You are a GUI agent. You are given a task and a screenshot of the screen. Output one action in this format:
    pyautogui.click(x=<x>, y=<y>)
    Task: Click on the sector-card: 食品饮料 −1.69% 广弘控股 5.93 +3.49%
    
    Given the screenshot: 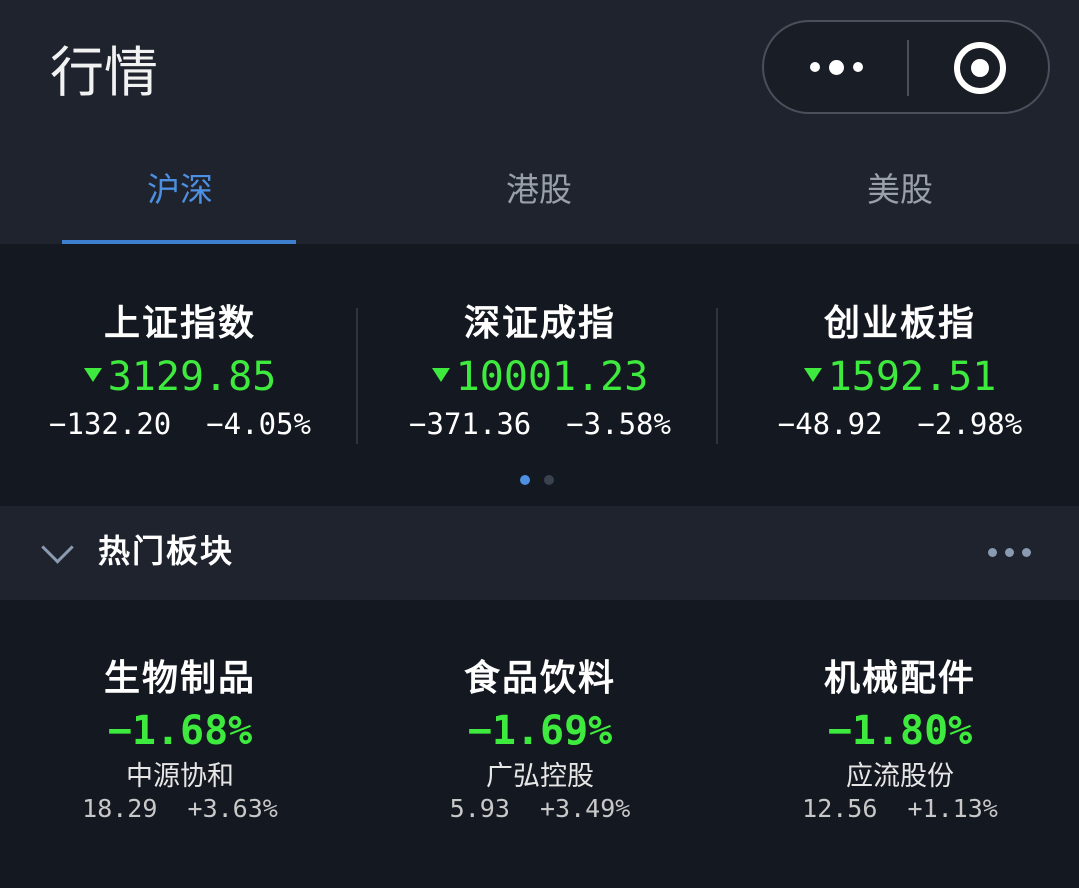 What is the action you would take?
    pyautogui.click(x=540, y=740)
    